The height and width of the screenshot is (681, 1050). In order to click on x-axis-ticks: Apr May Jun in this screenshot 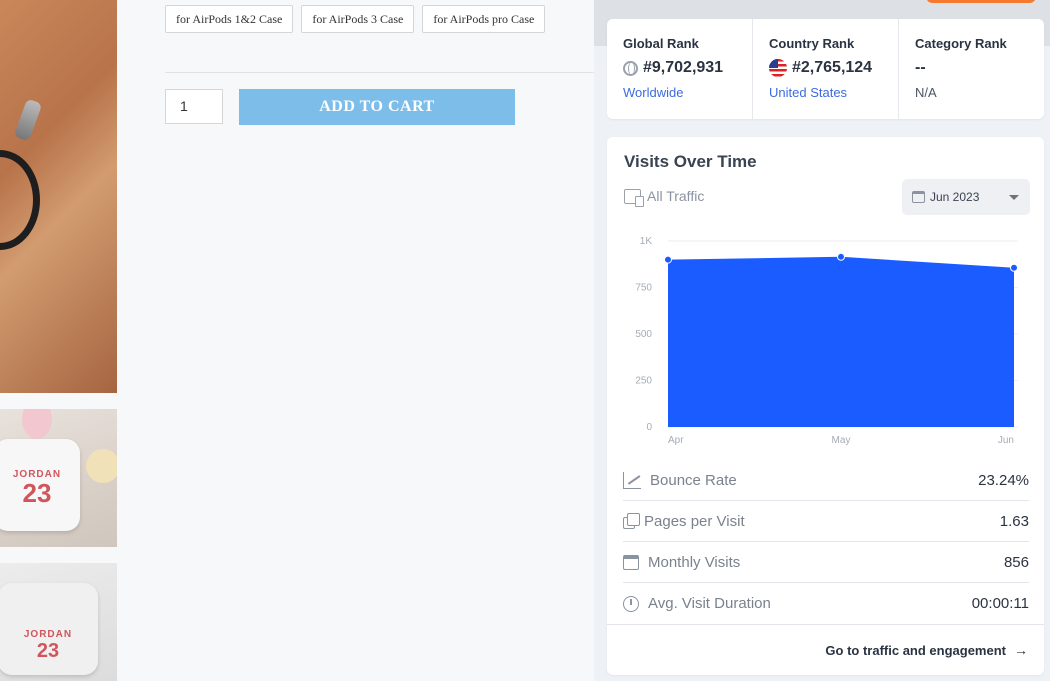, I will do `click(841, 440)`.